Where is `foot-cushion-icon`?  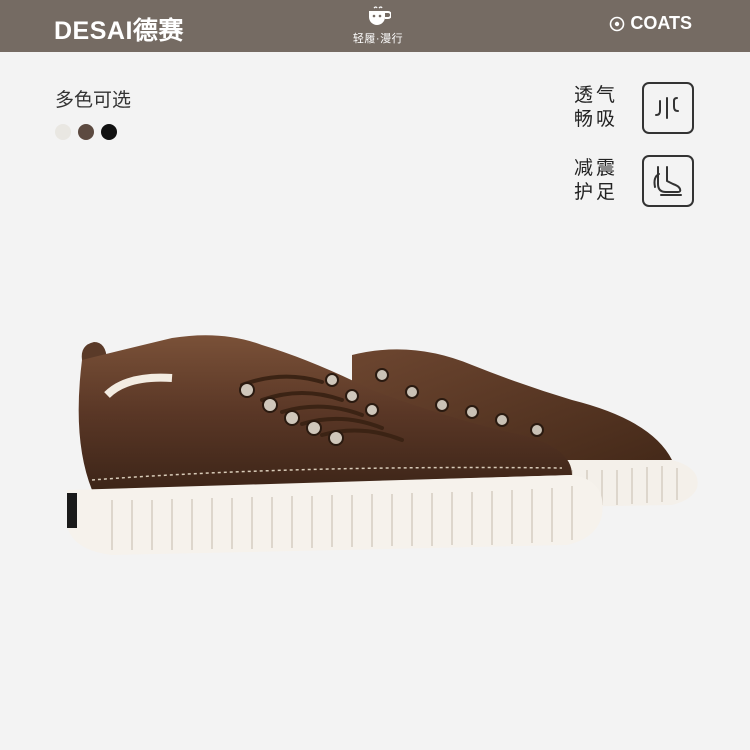
foot-cushion-icon is located at coordinates (668, 181).